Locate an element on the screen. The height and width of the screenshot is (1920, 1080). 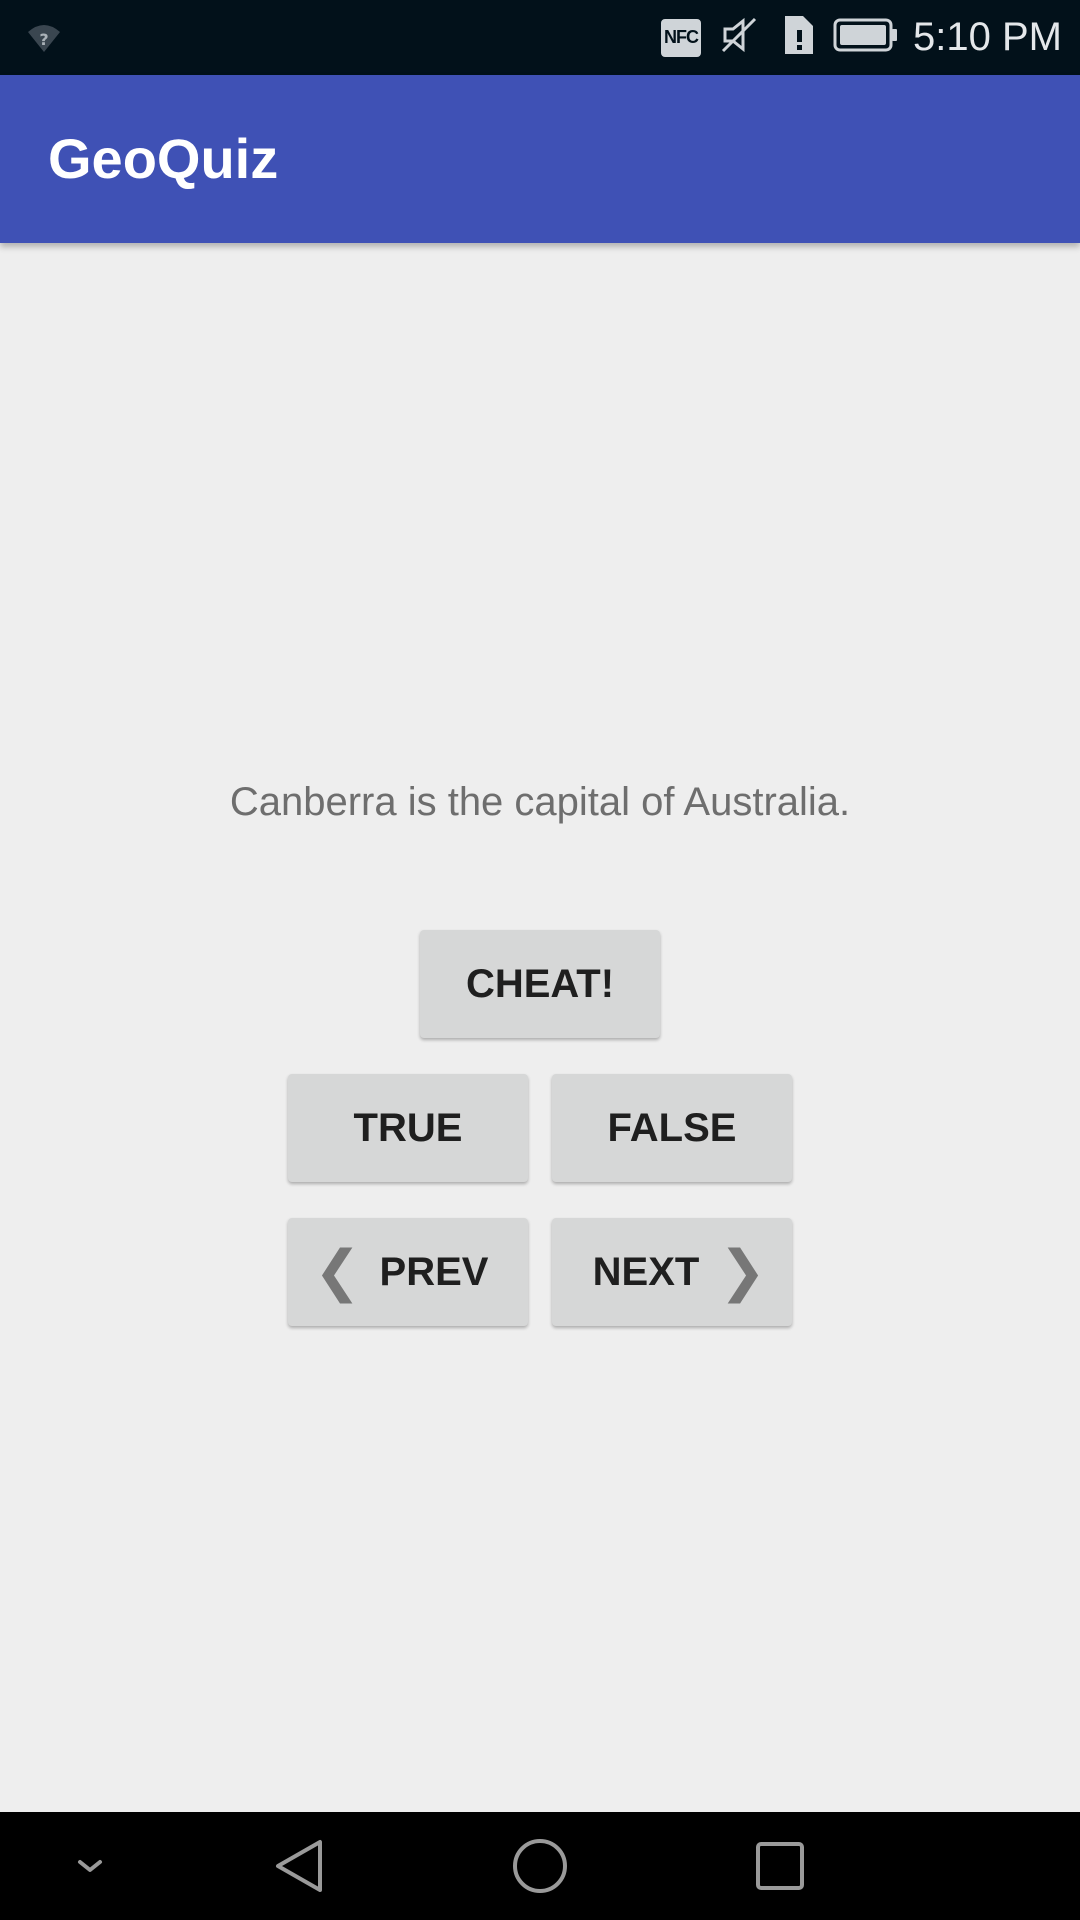
mute-icon is located at coordinates (739, 37).